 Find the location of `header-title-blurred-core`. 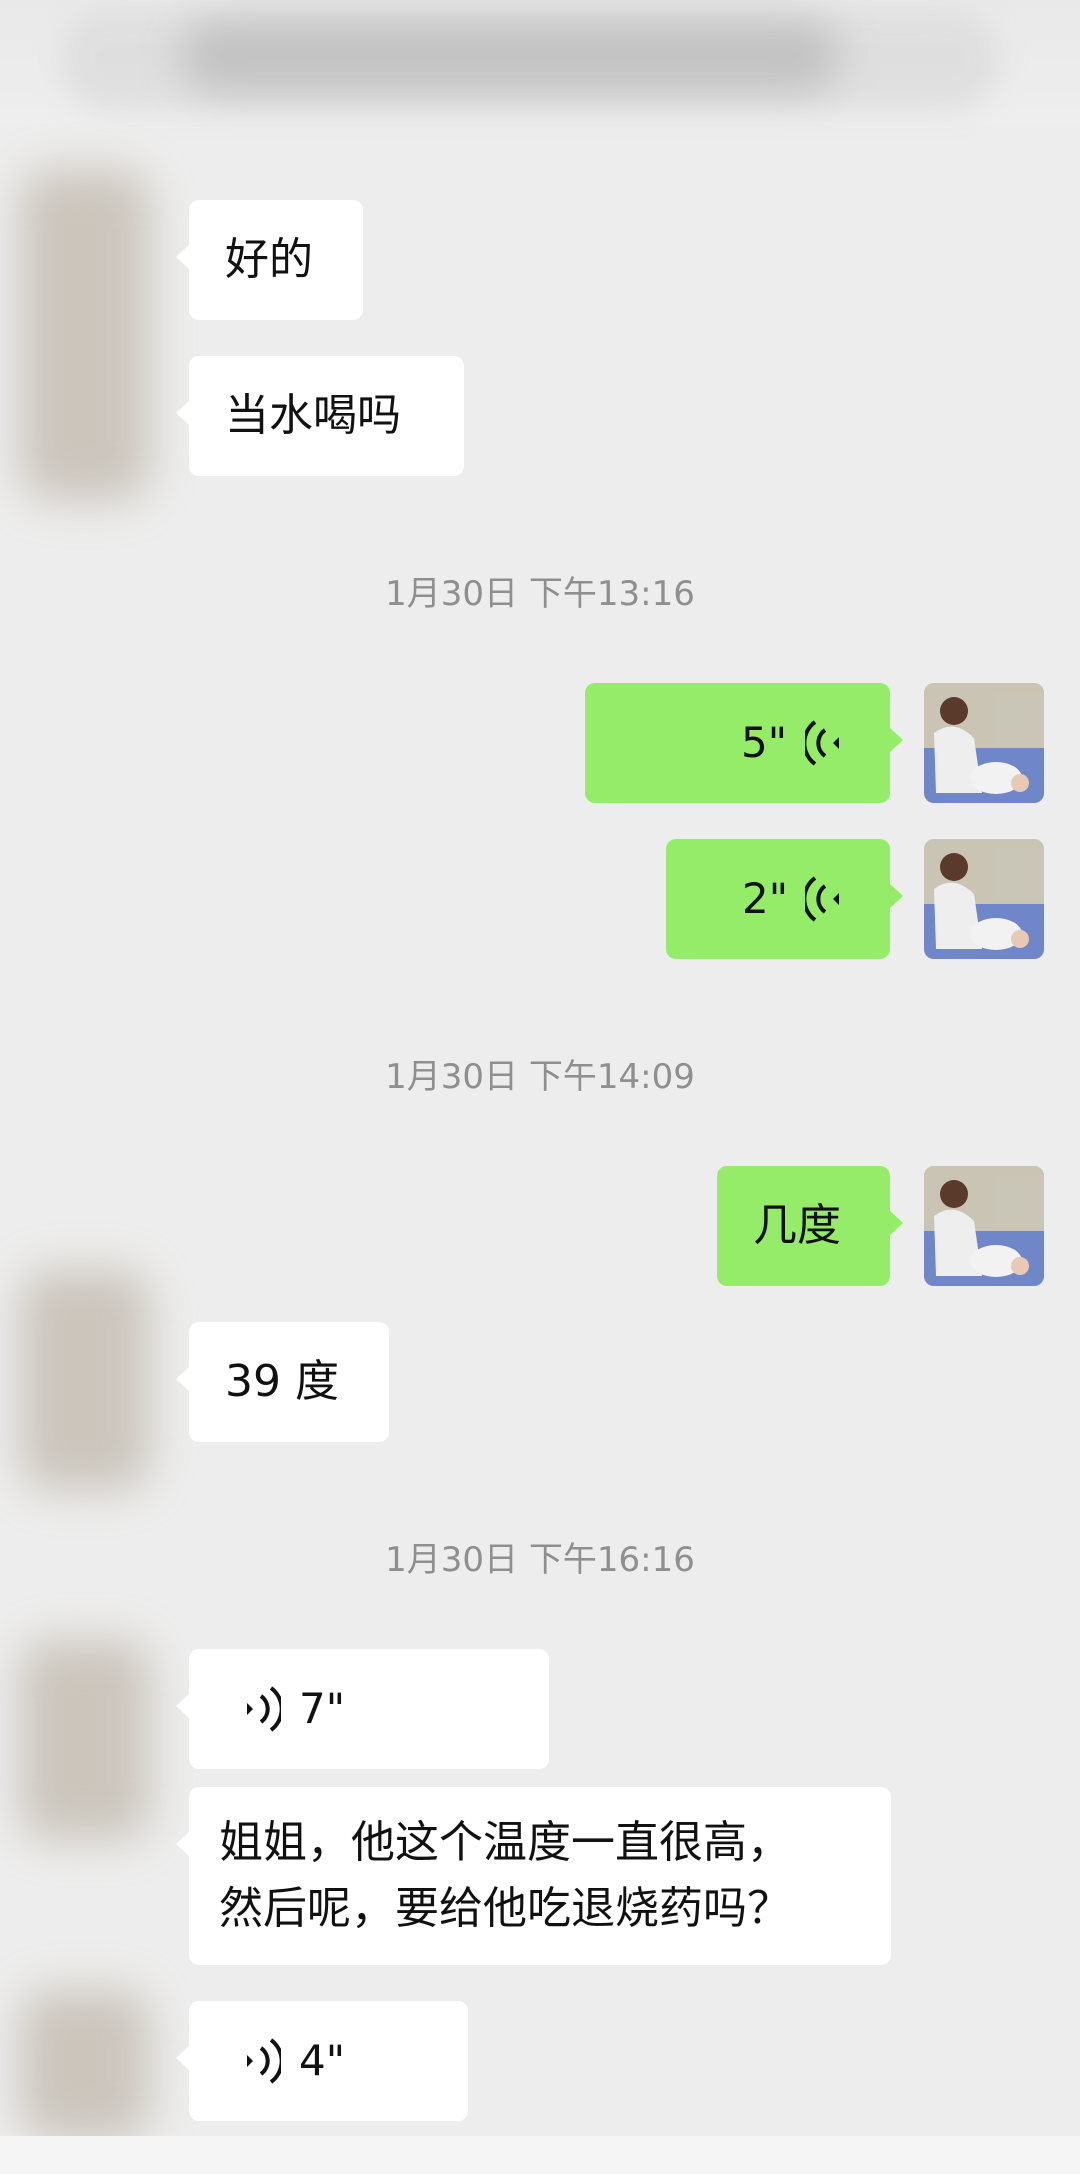

header-title-blurred-core is located at coordinates (510, 56).